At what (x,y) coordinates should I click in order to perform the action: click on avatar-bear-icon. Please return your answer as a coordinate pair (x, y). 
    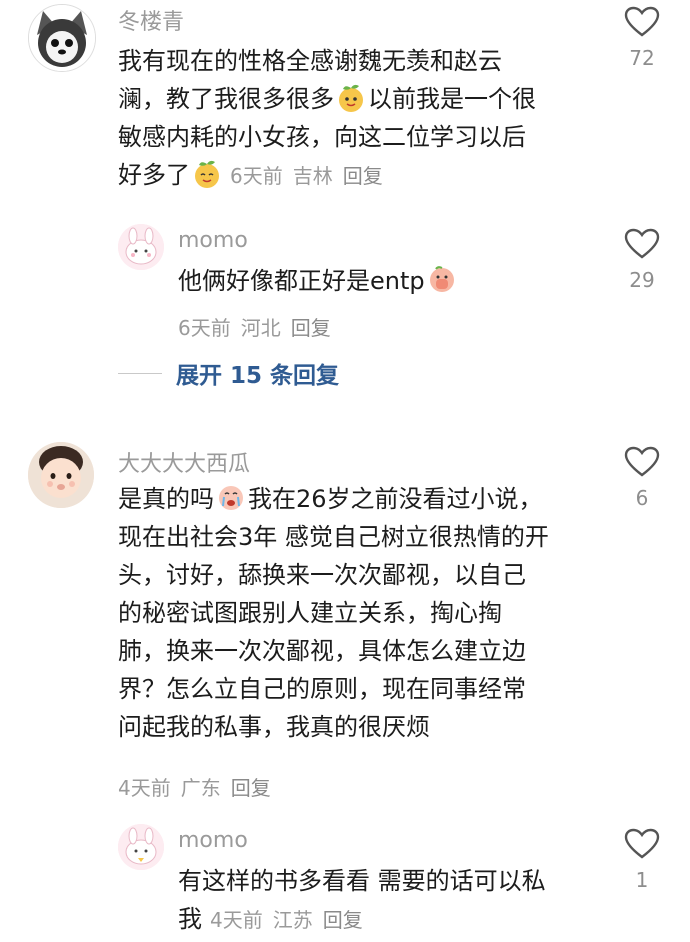
    Looking at the image, I should click on (62, 38).